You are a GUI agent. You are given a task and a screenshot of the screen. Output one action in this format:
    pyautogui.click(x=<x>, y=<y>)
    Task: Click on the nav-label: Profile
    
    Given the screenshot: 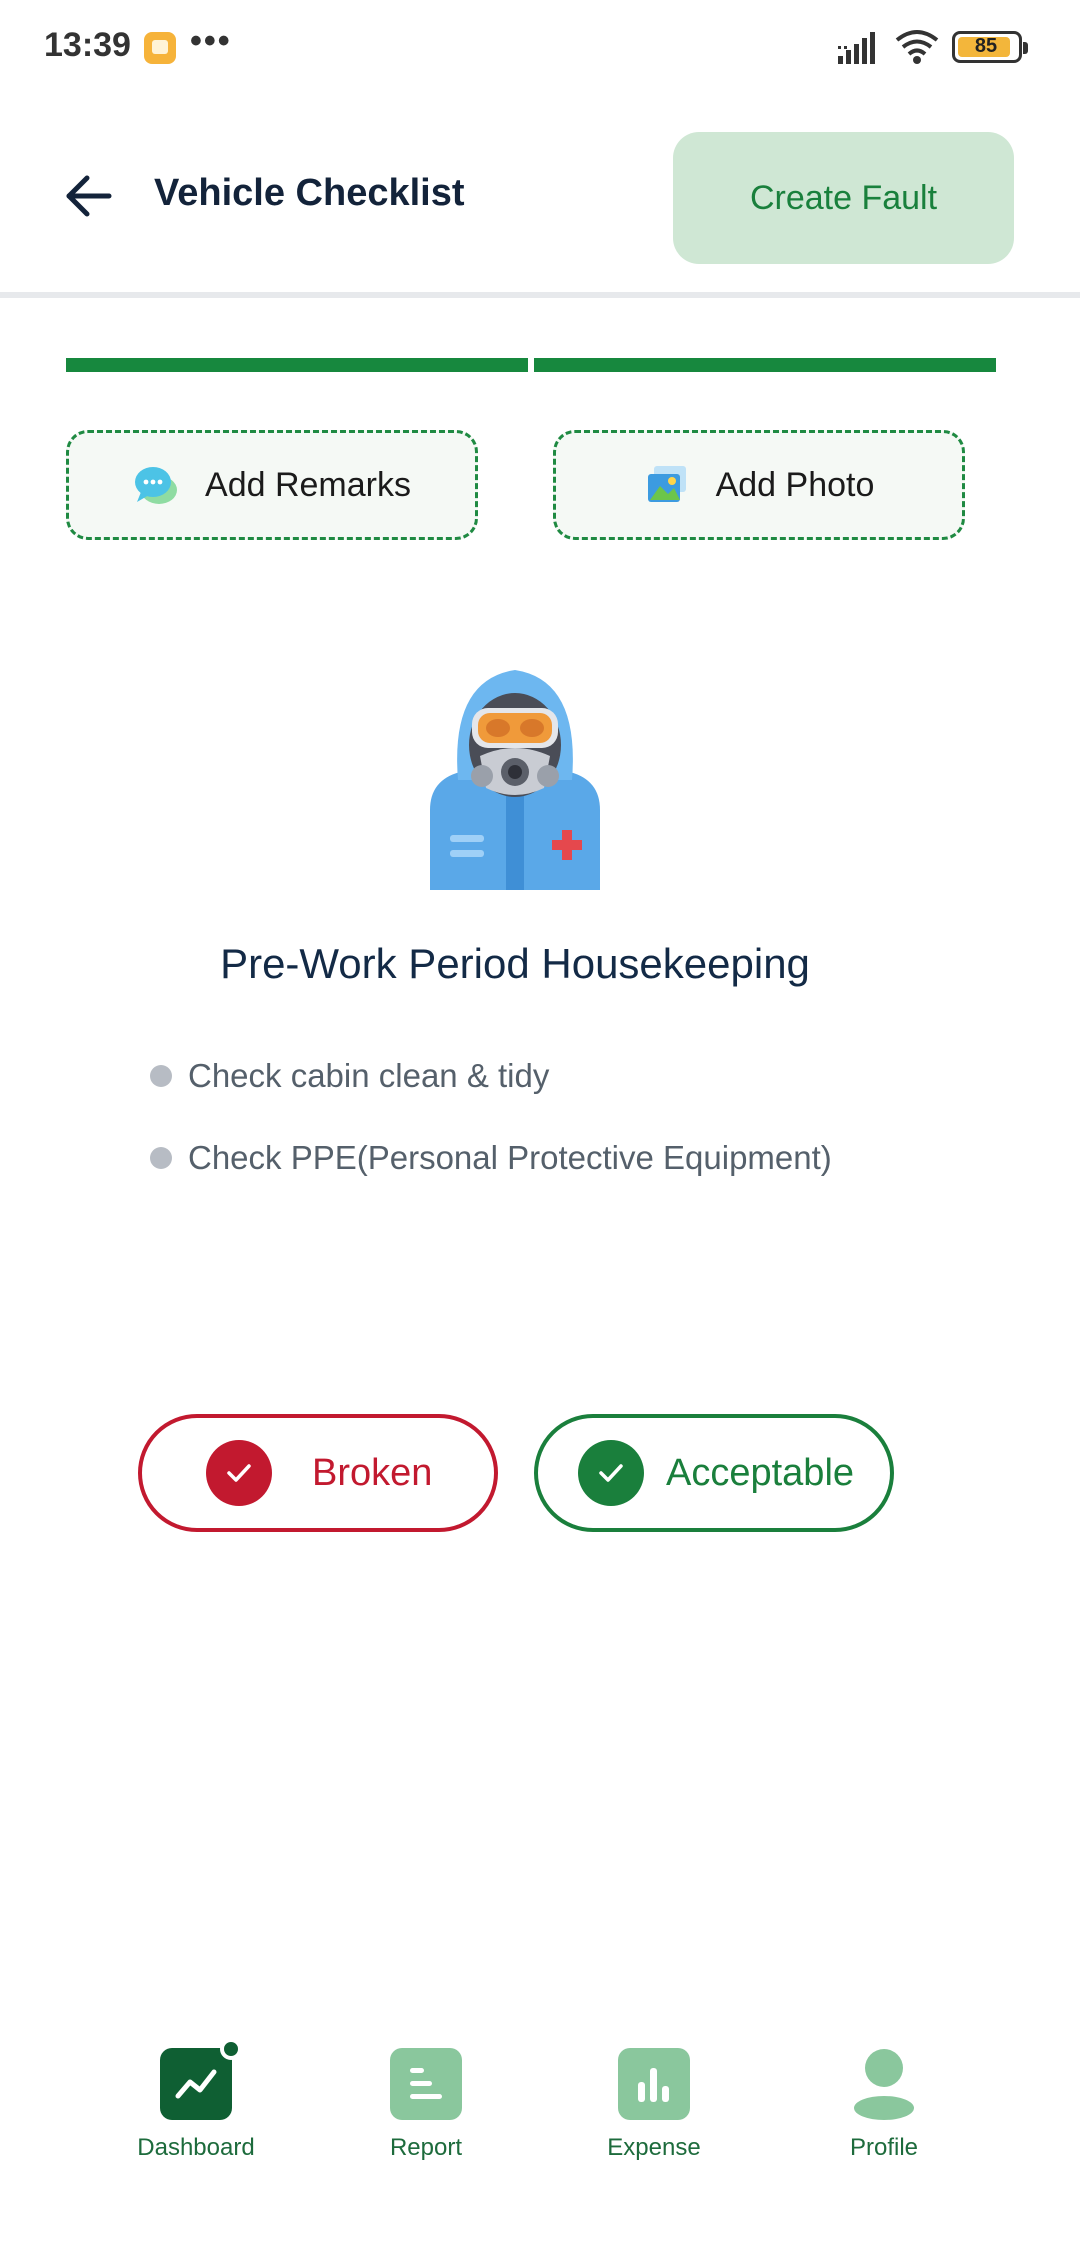 What is the action you would take?
    pyautogui.click(x=884, y=2147)
    